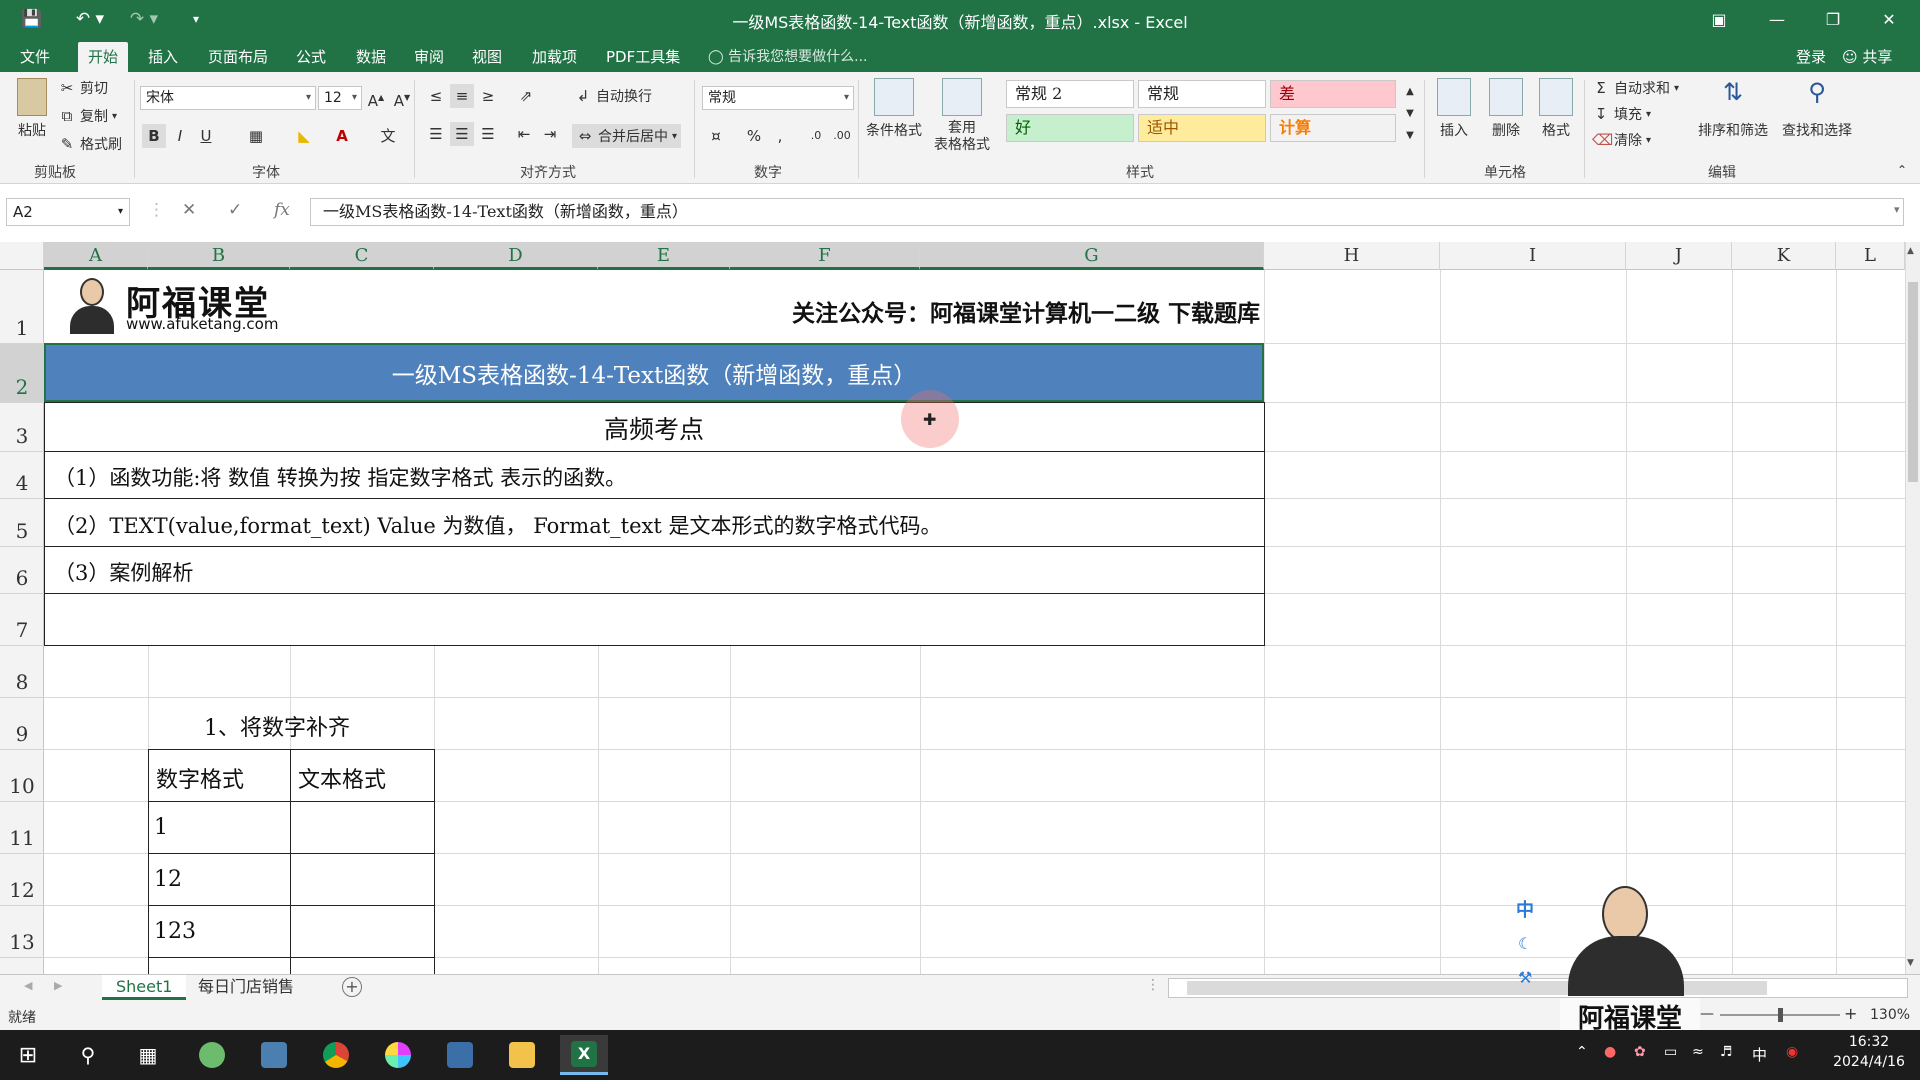 The height and width of the screenshot is (1080, 1920). What do you see at coordinates (22, 475) in the screenshot?
I see `row-header-4: 4` at bounding box center [22, 475].